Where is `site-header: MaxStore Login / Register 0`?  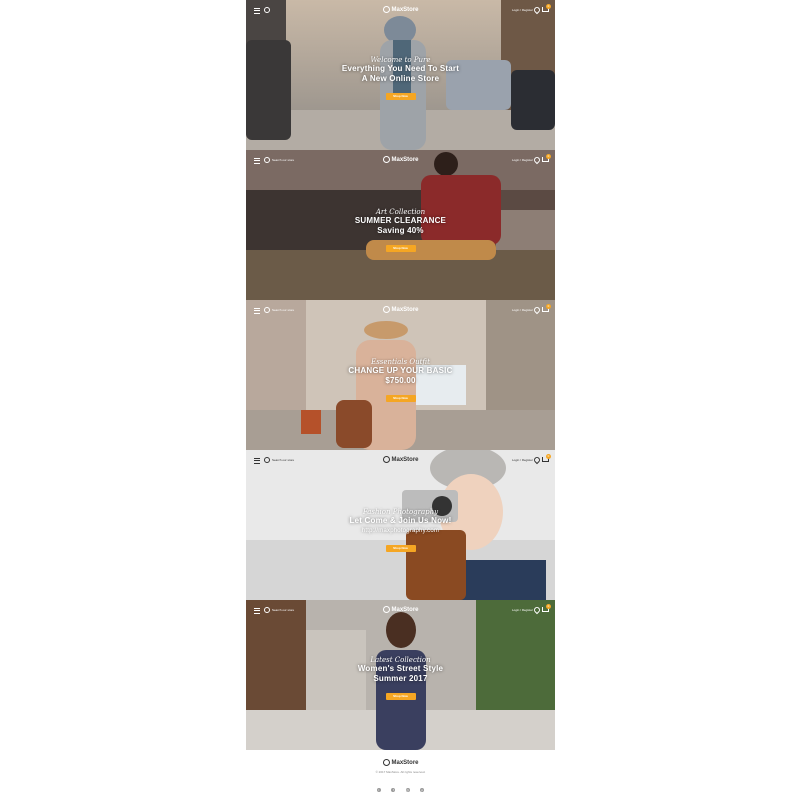
site-header: MaxStore Login / Register 0 is located at coordinates (400, 10).